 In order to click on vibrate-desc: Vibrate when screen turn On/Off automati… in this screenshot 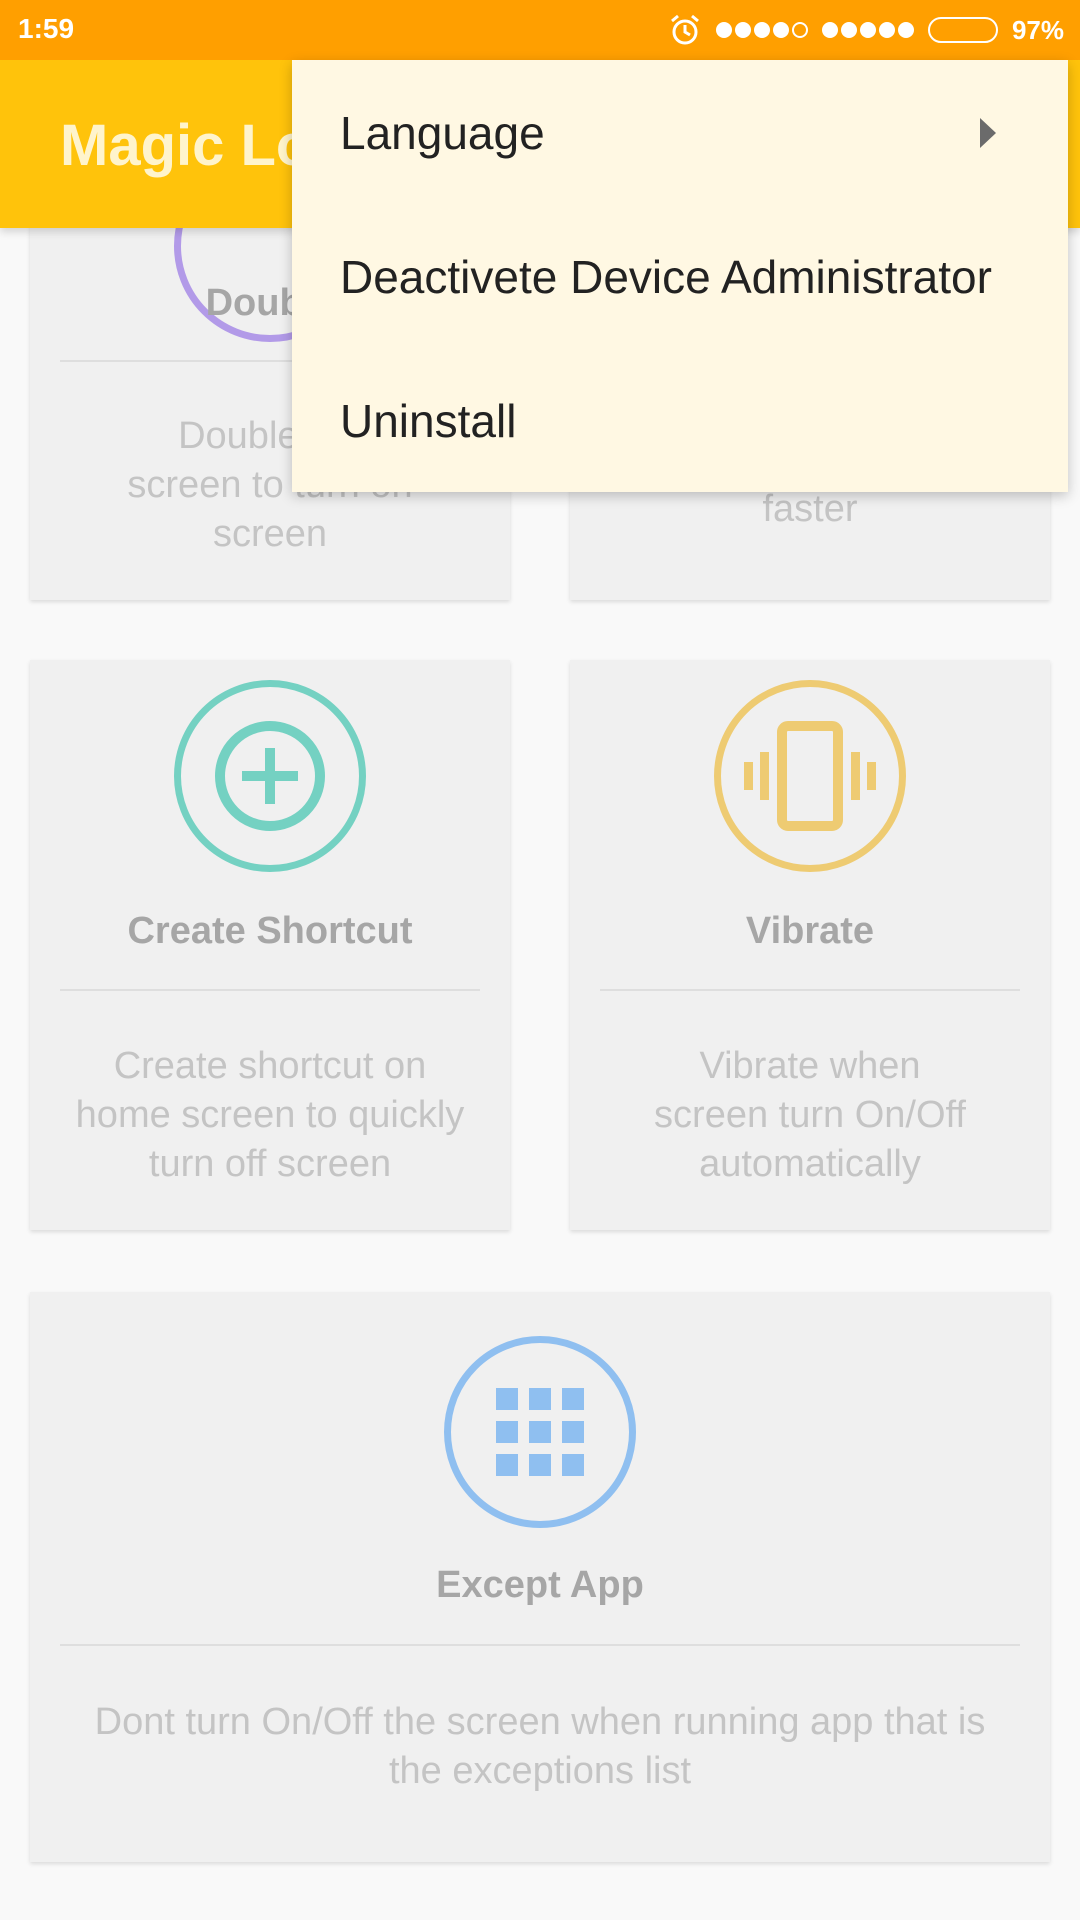, I will do `click(810, 1115)`.